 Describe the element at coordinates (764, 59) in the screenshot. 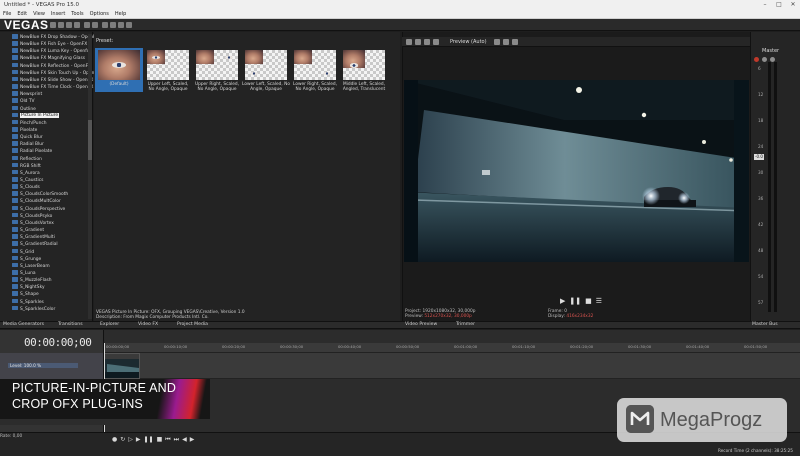

I see `master-fx-icon` at that location.